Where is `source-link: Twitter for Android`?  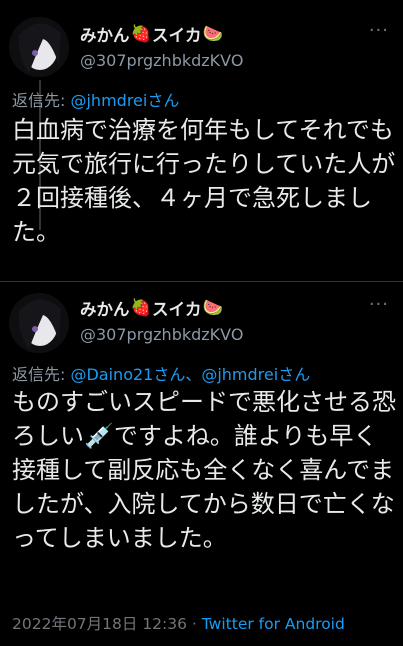 source-link: Twitter for Android is located at coordinates (273, 624).